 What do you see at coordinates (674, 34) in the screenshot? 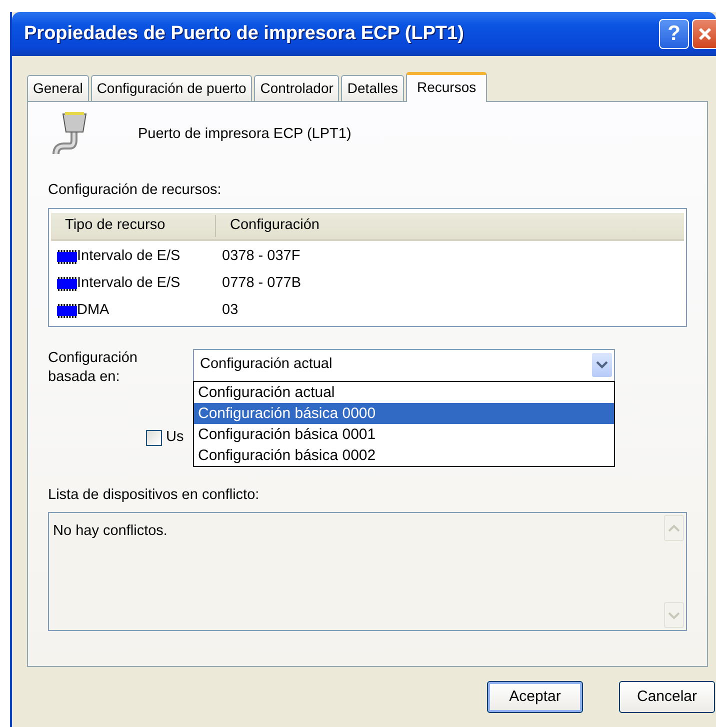
I see `help-button: ?` at bounding box center [674, 34].